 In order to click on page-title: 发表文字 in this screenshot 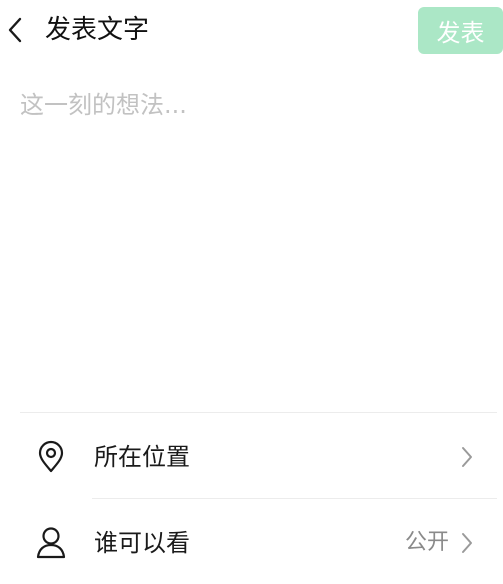, I will do `click(97, 30)`.